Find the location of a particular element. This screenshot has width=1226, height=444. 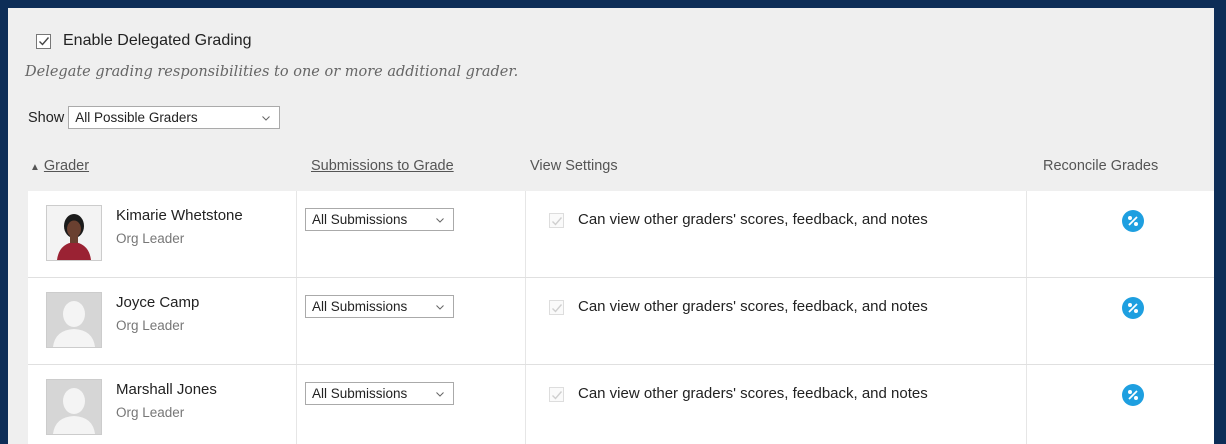

column-header-submissions: Submissions to Grade is located at coordinates (382, 166).